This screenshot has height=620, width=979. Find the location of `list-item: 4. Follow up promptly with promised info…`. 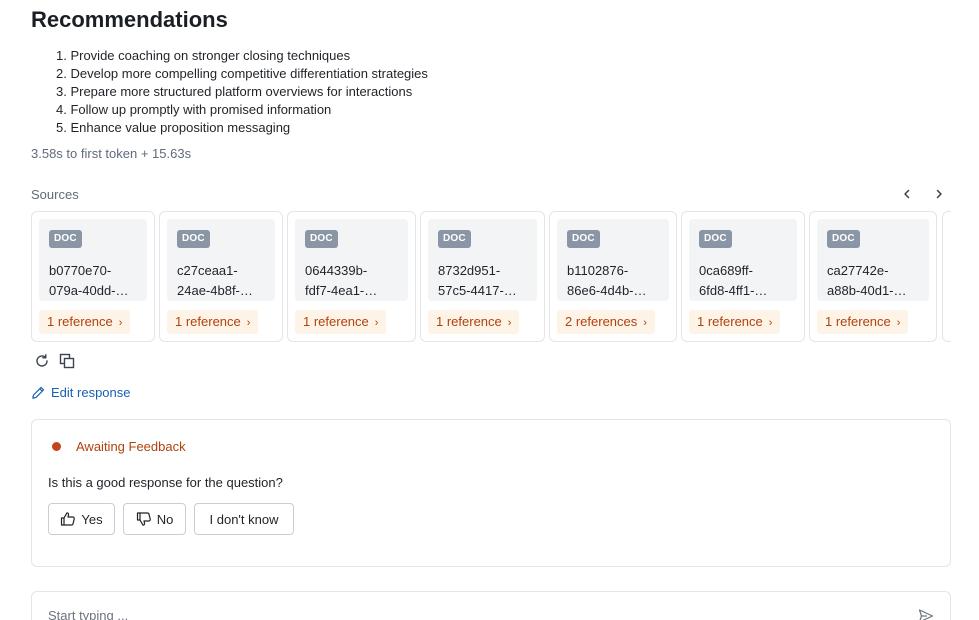

list-item: 4. Follow up promptly with promised info… is located at coordinates (194, 109).